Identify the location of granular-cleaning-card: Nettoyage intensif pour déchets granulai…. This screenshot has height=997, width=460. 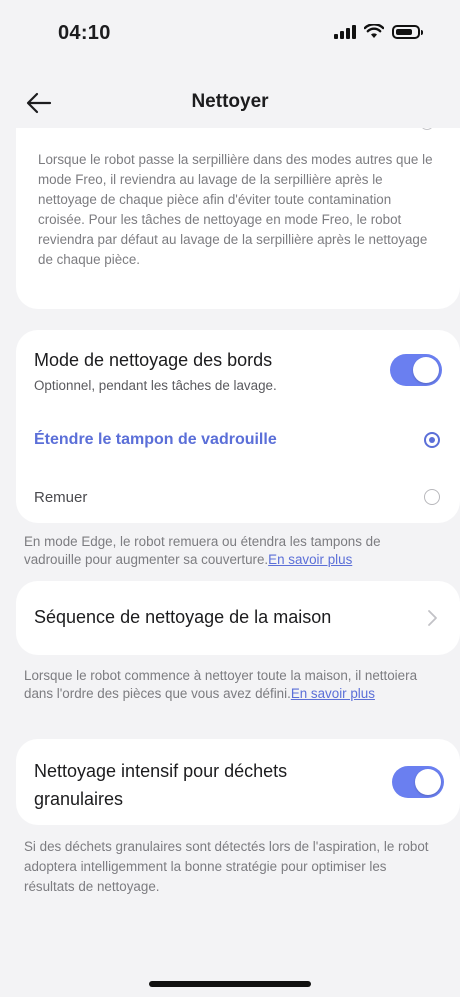
(238, 782).